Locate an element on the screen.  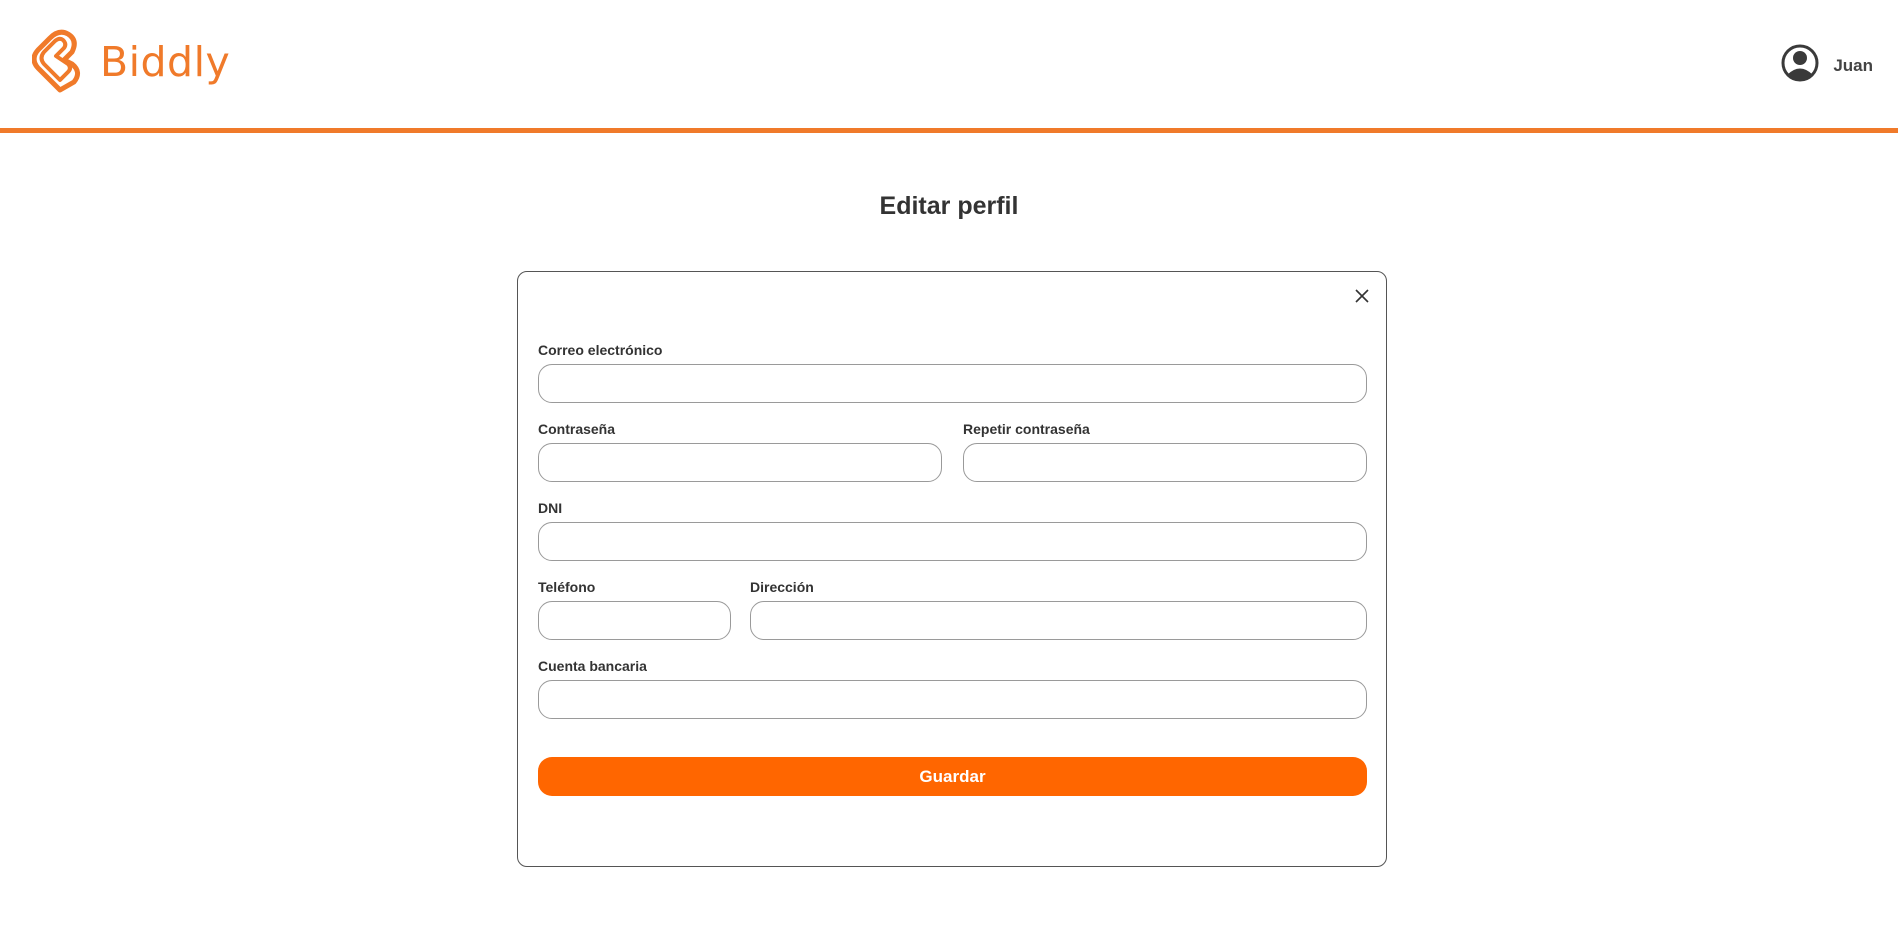
repeat-password-field is located at coordinates (1165, 462).